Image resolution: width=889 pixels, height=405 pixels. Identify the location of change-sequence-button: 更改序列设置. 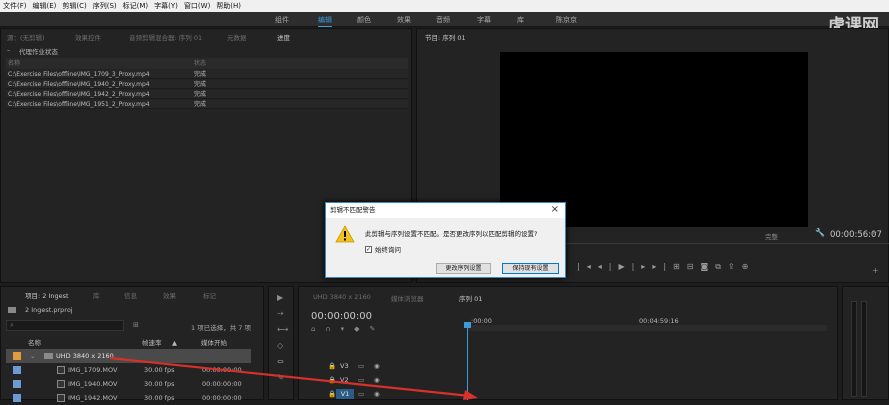
(463, 268).